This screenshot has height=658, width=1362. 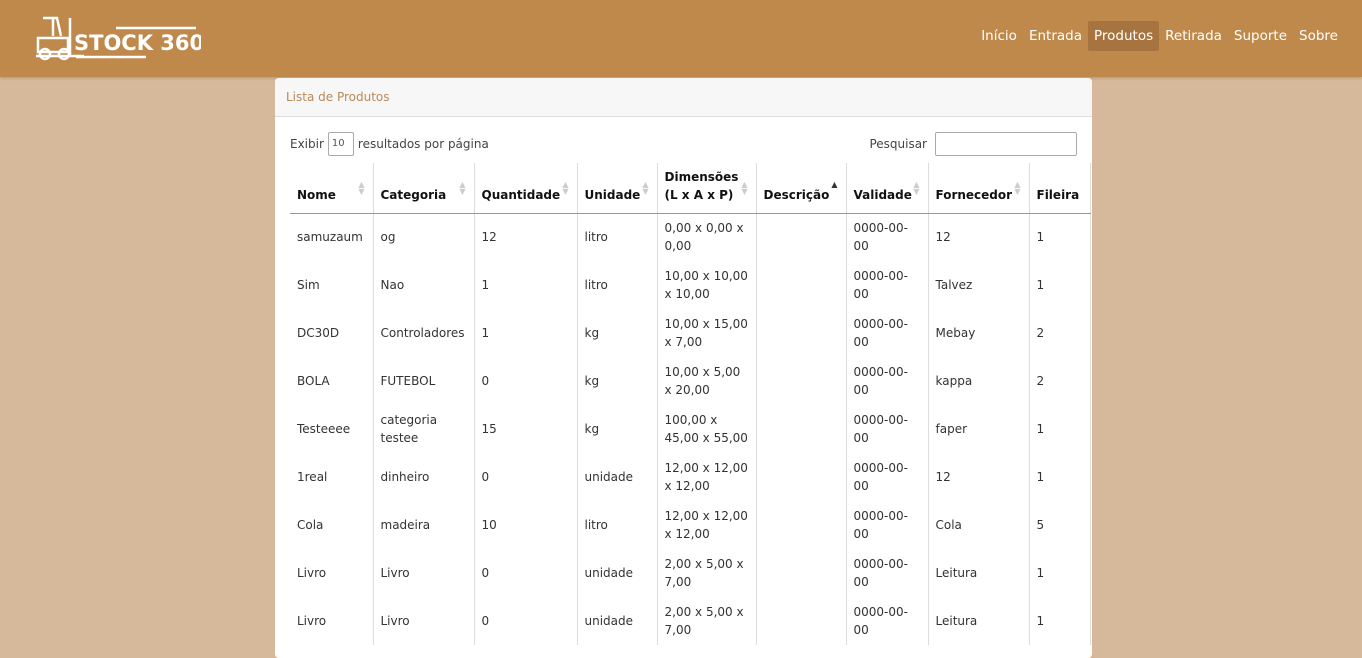 I want to click on nav-retirada: Retirada, so click(x=1193, y=36).